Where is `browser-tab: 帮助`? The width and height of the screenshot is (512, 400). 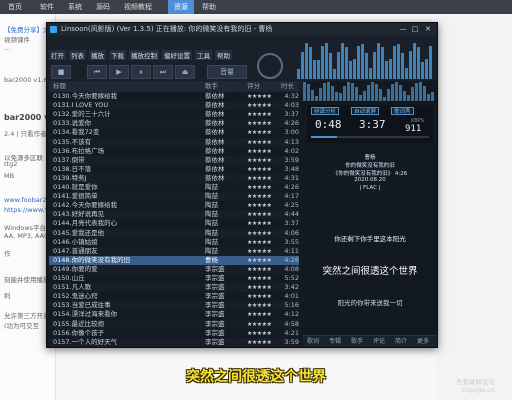 browser-tab: 帮助 is located at coordinates (209, 7).